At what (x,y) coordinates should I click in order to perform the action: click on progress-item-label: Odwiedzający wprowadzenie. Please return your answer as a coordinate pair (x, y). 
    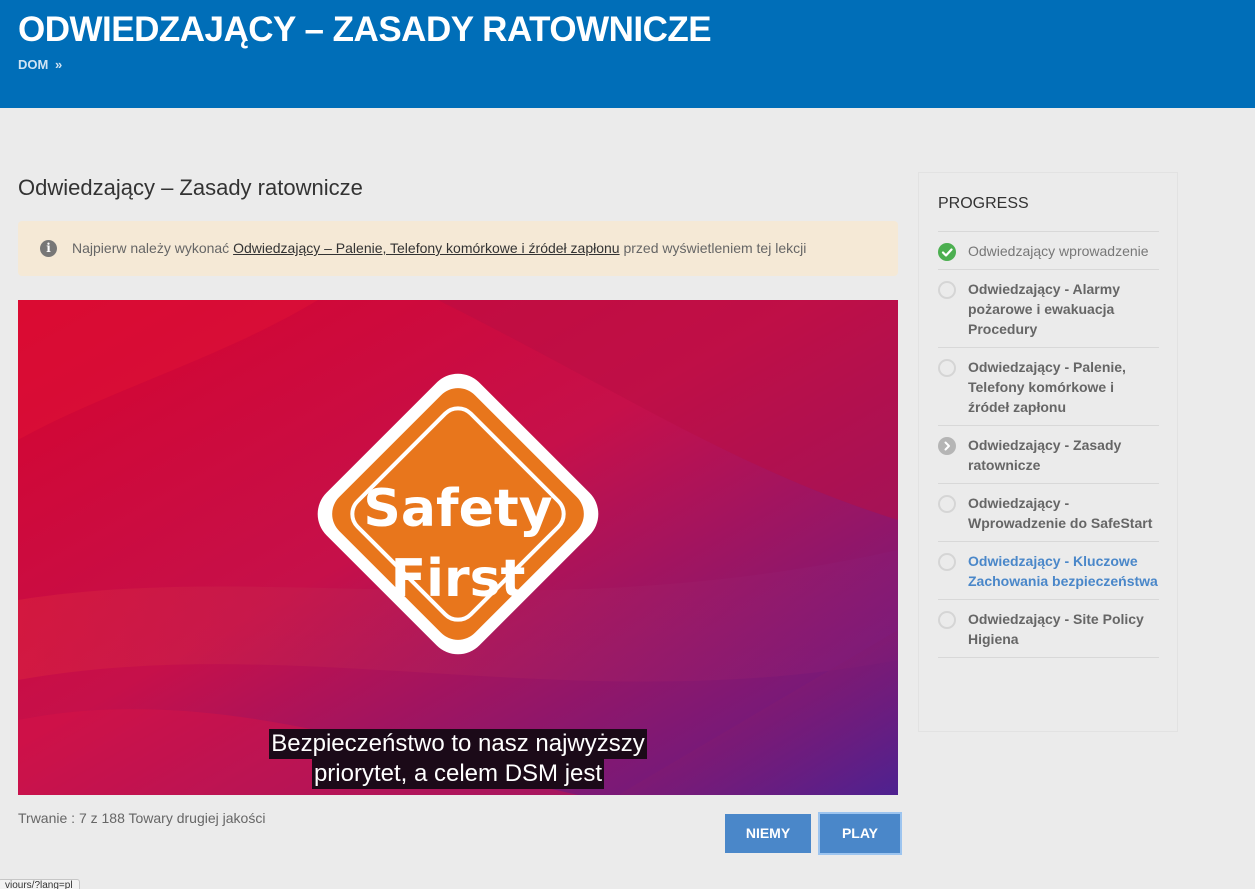
    Looking at the image, I should click on (1058, 251).